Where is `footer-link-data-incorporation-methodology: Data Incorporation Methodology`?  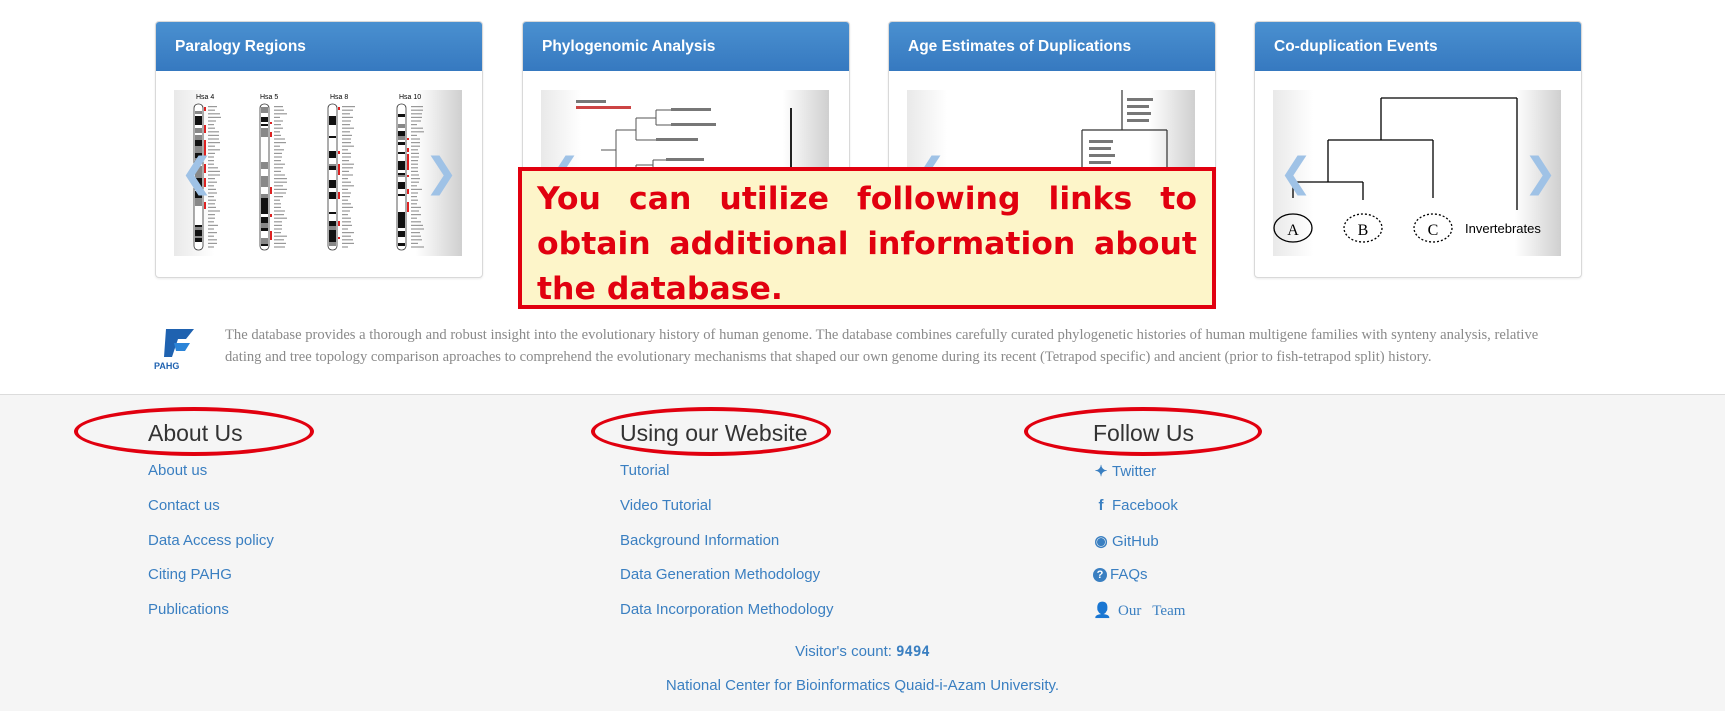
footer-link-data-incorporation-methodology: Data Incorporation Methodology is located at coordinates (726, 609).